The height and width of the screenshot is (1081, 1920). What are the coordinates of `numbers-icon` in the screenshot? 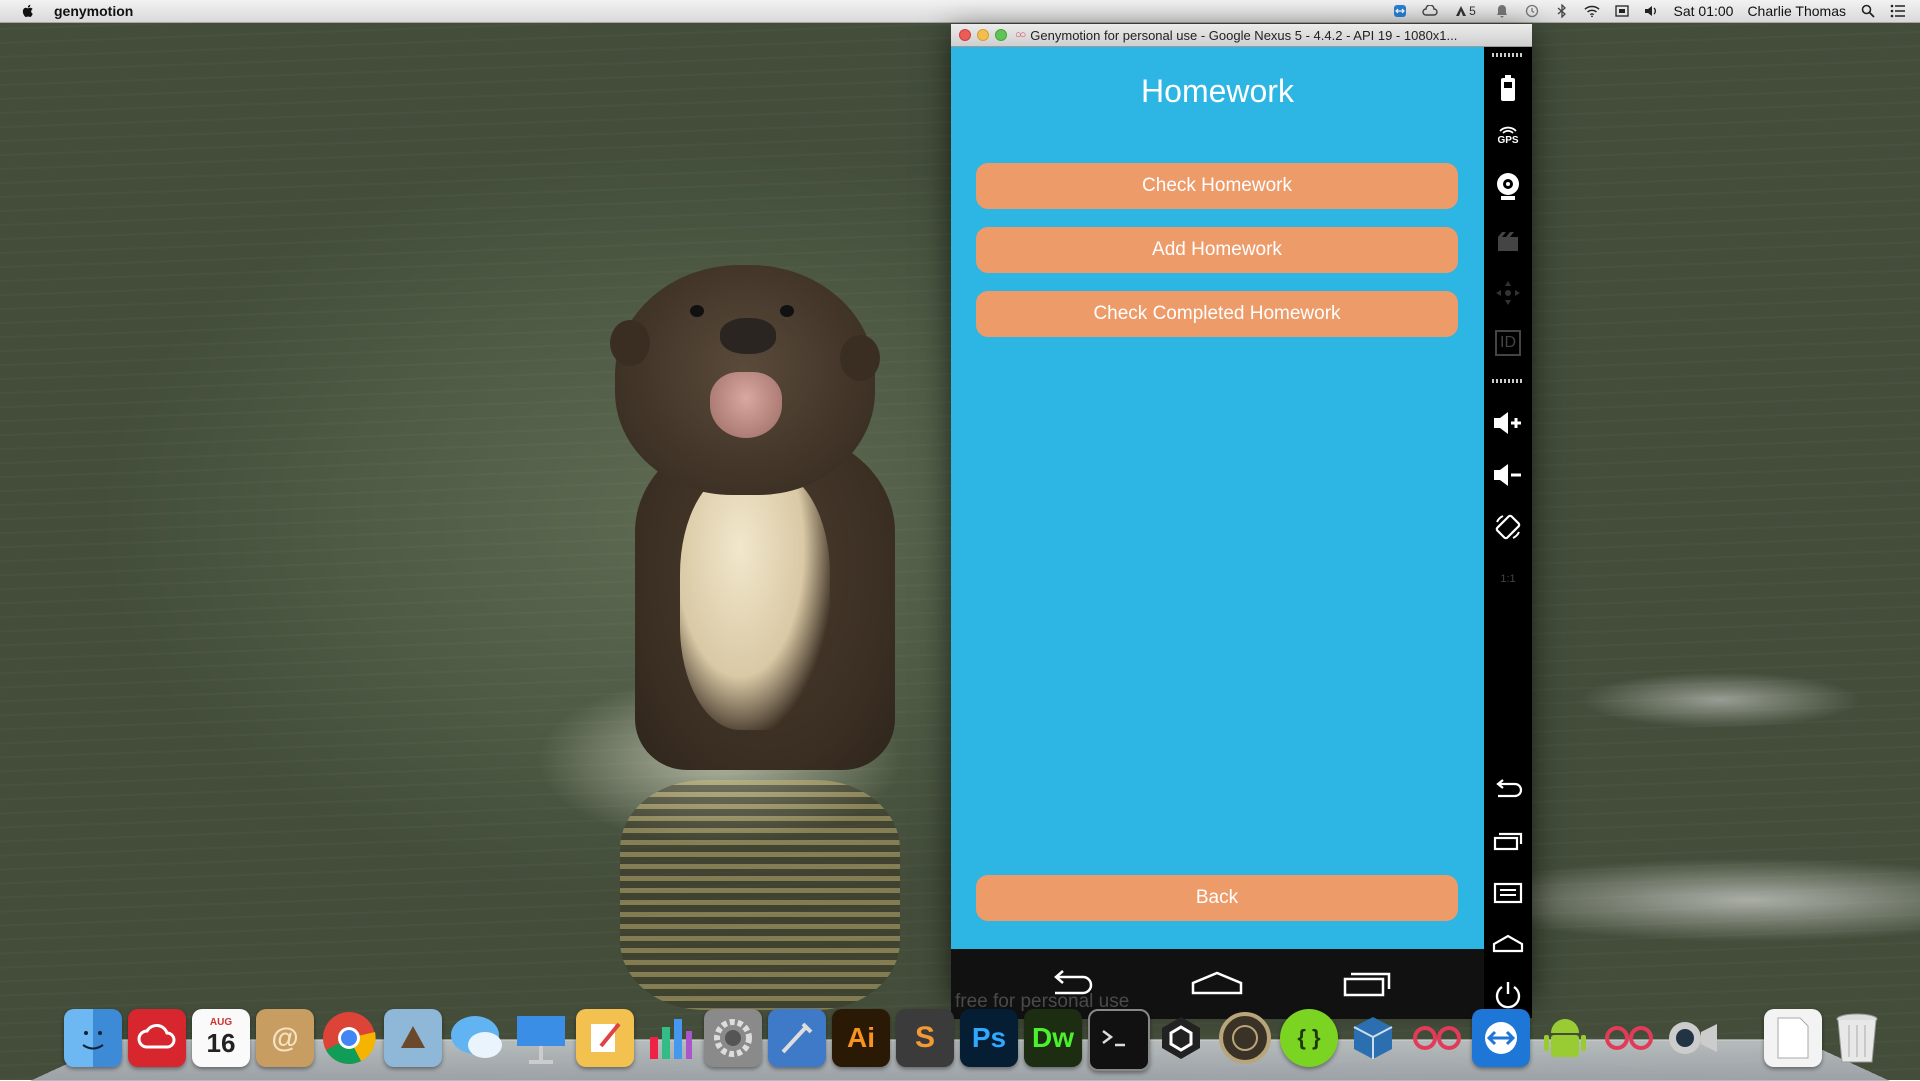 It's located at (669, 1038).